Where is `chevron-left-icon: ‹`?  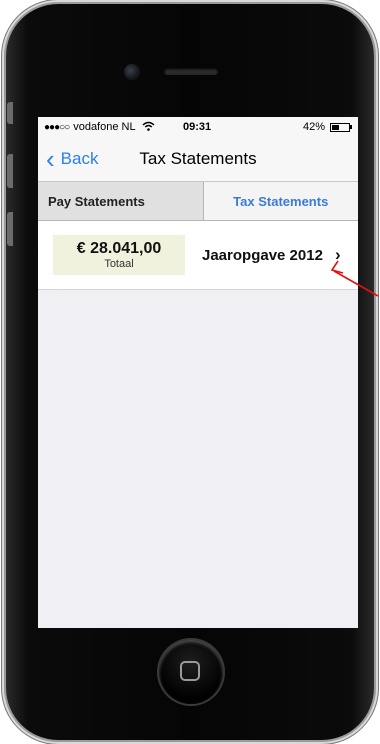 chevron-left-icon: ‹ is located at coordinates (50, 159).